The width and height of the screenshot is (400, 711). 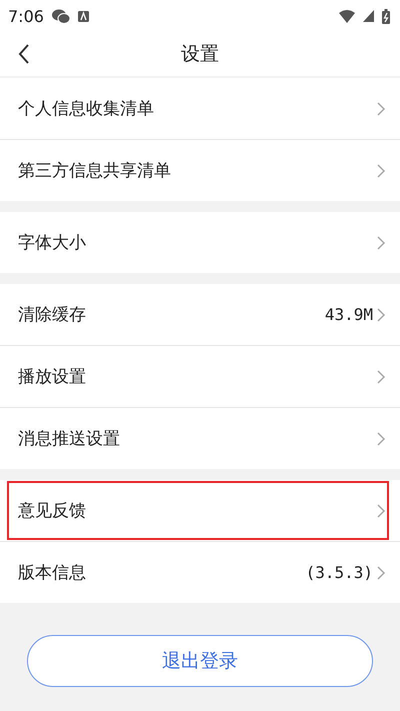 What do you see at coordinates (26, 16) in the screenshot?
I see `status-time: 7:06` at bounding box center [26, 16].